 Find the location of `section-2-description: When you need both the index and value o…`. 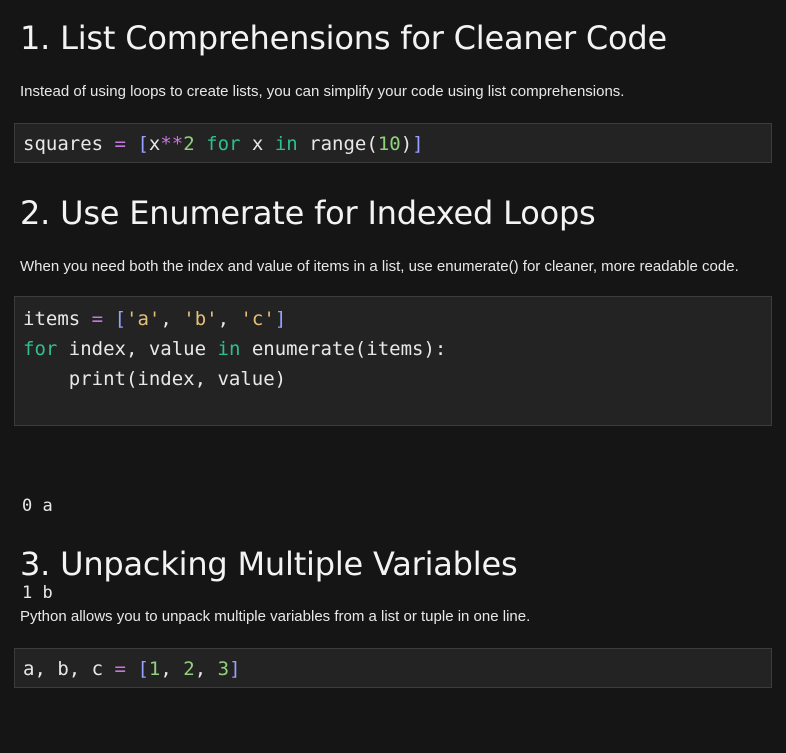

section-2-description: When you need both the index and value o… is located at coordinates (379, 266).